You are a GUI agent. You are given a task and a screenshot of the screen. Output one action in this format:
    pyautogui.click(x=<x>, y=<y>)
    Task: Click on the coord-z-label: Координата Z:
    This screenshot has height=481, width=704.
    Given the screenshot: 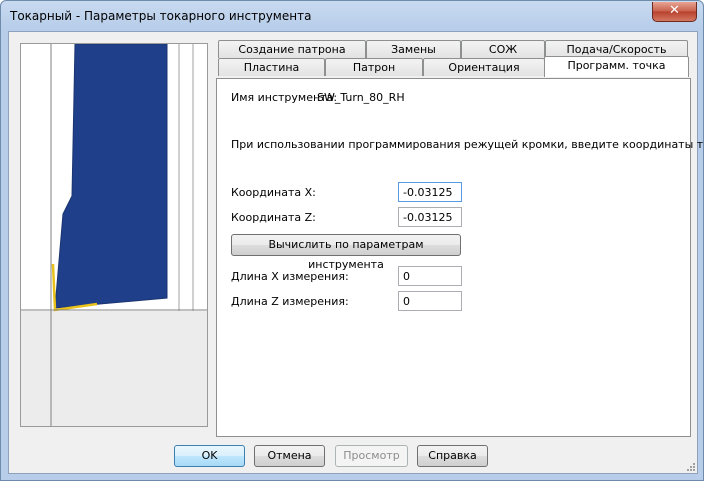 What is the action you would take?
    pyautogui.click(x=273, y=217)
    